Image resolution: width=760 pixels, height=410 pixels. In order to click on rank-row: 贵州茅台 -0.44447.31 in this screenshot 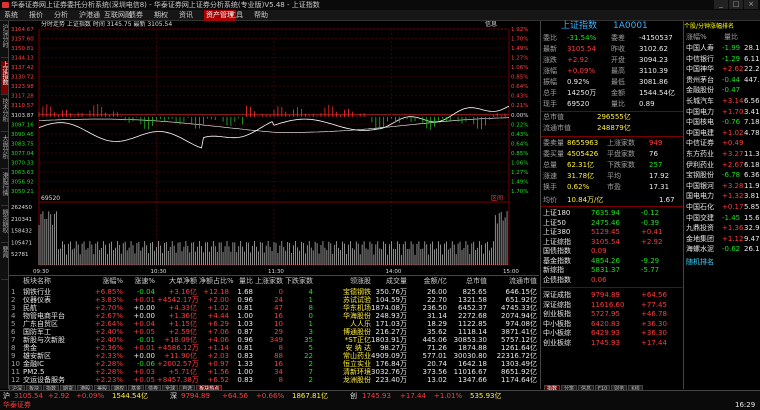, I will do `click(722, 80)`.